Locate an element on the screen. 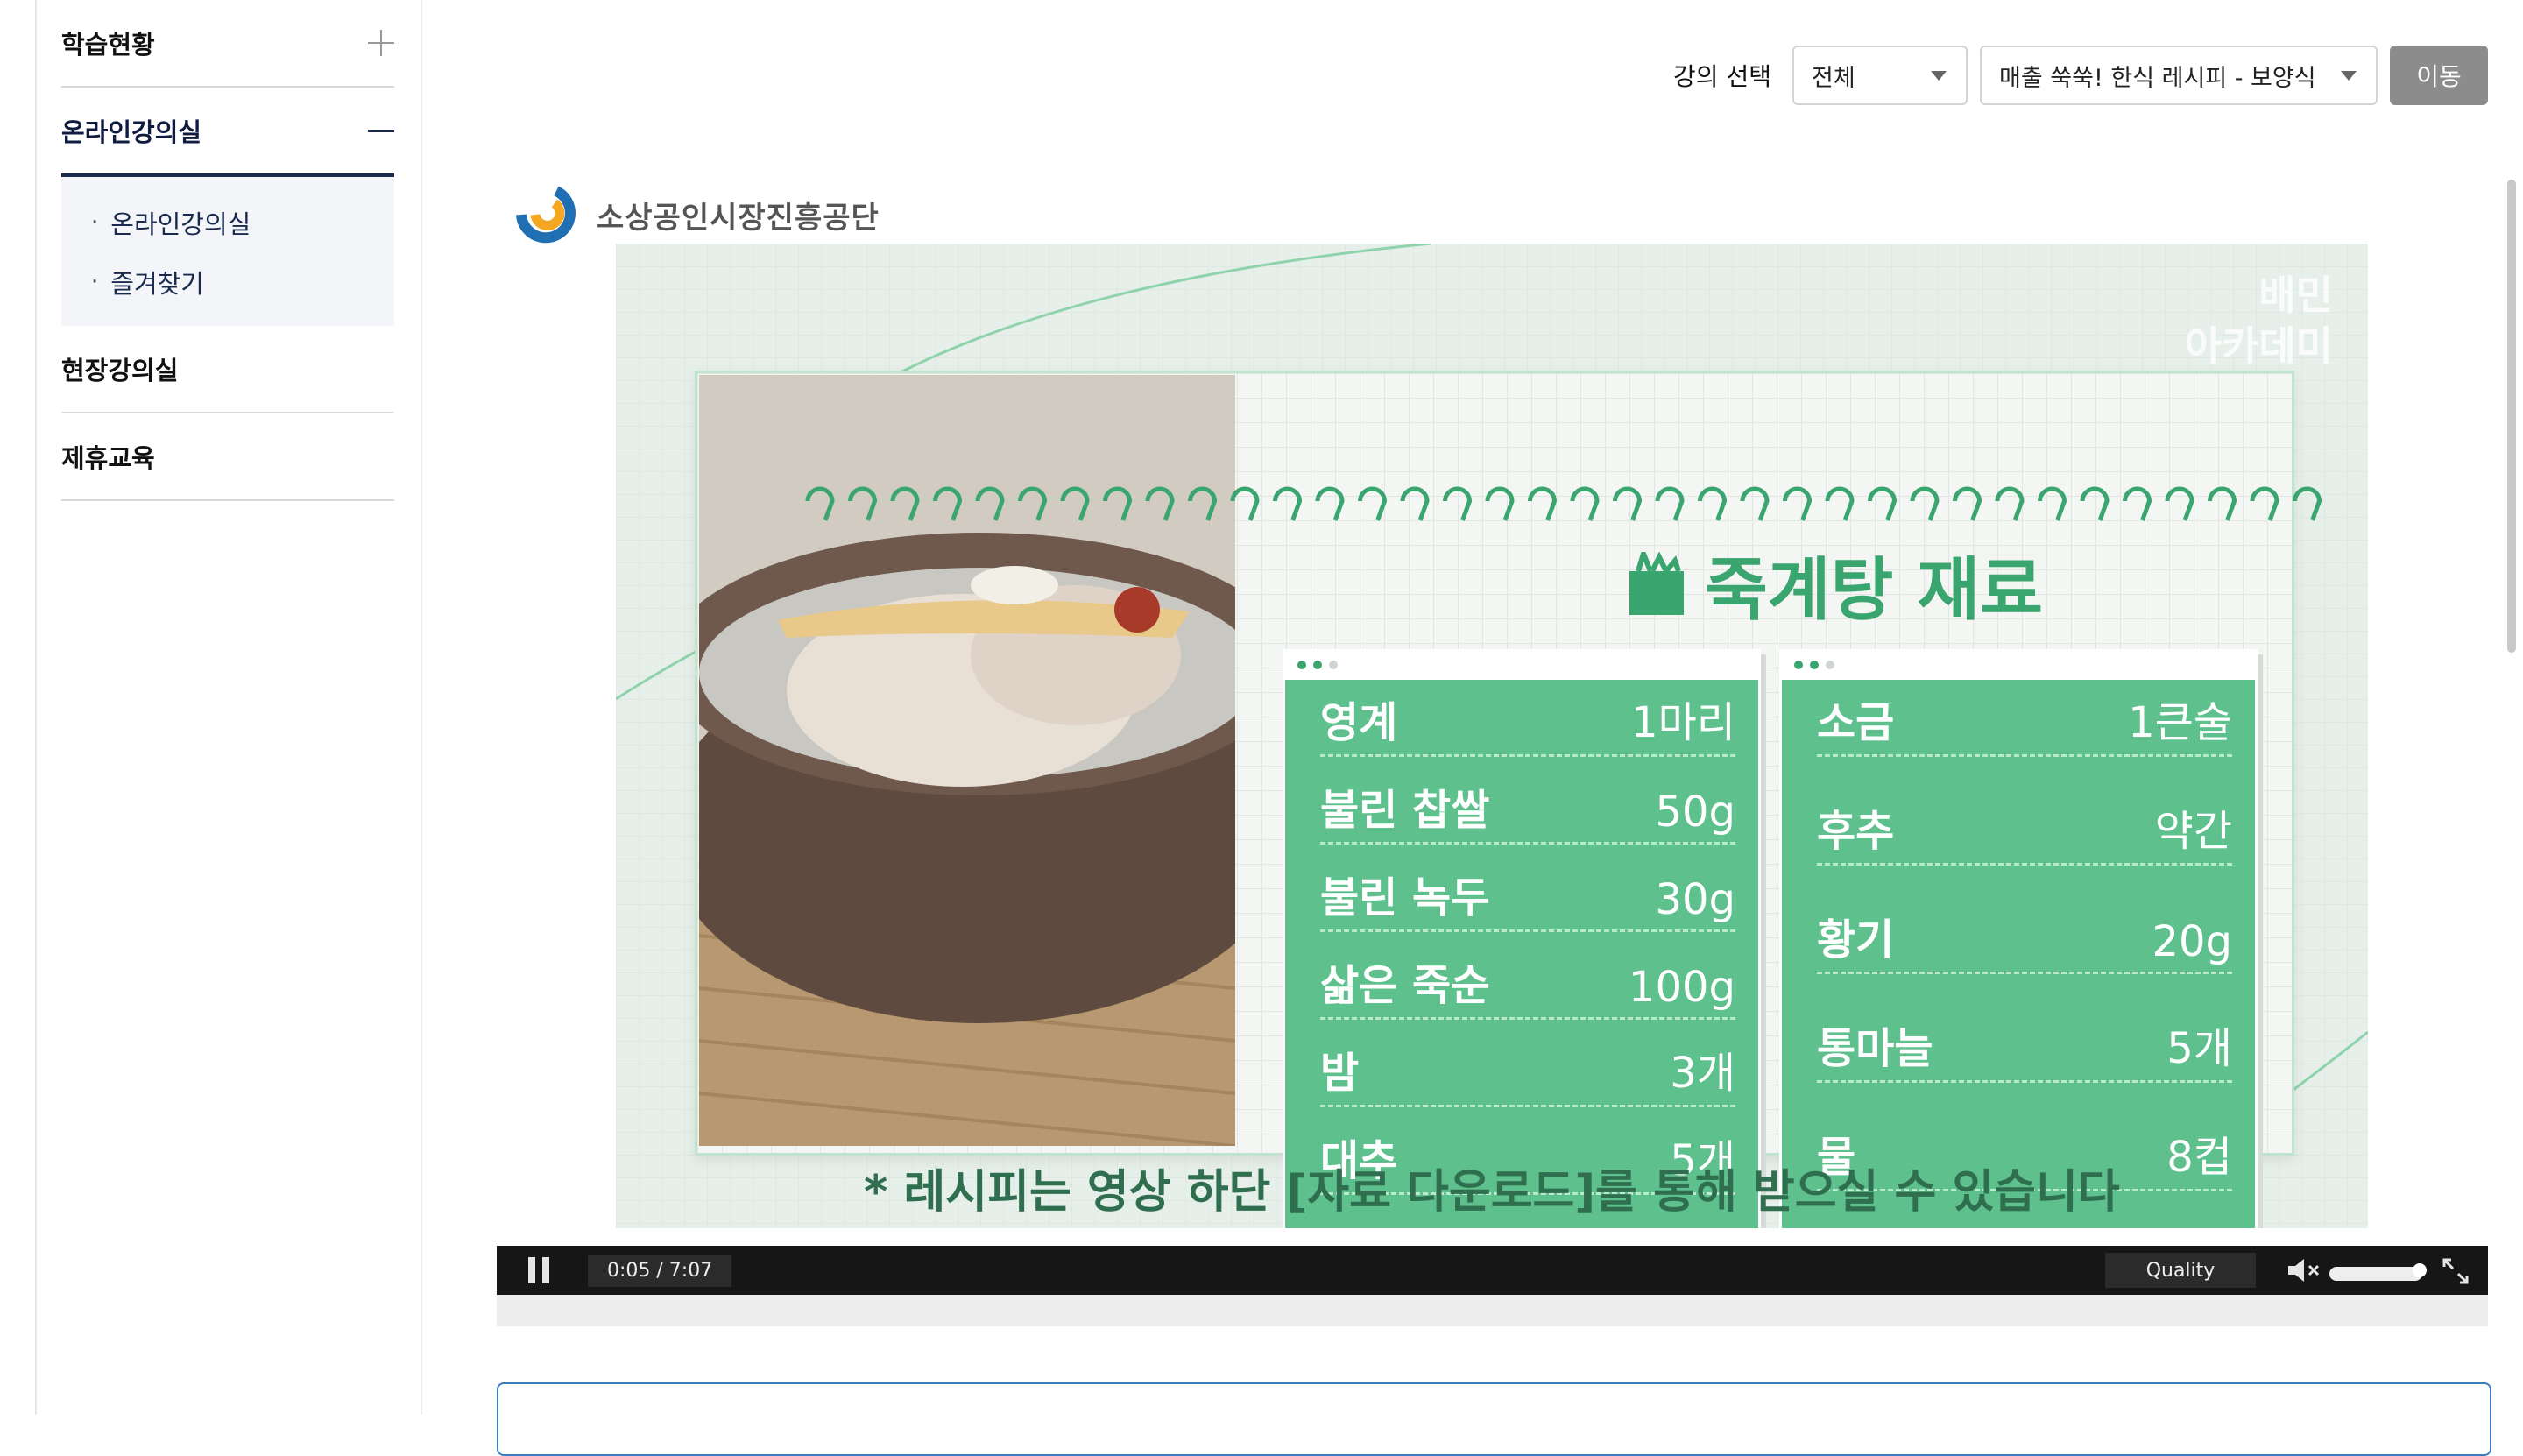 This screenshot has height=1456, width=2523. ingredient-row: 불린 녹두 30g is located at coordinates (1527, 892).